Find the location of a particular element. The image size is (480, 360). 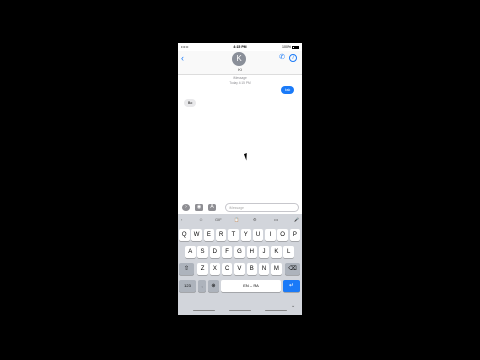

key-s: S is located at coordinates (202, 252).